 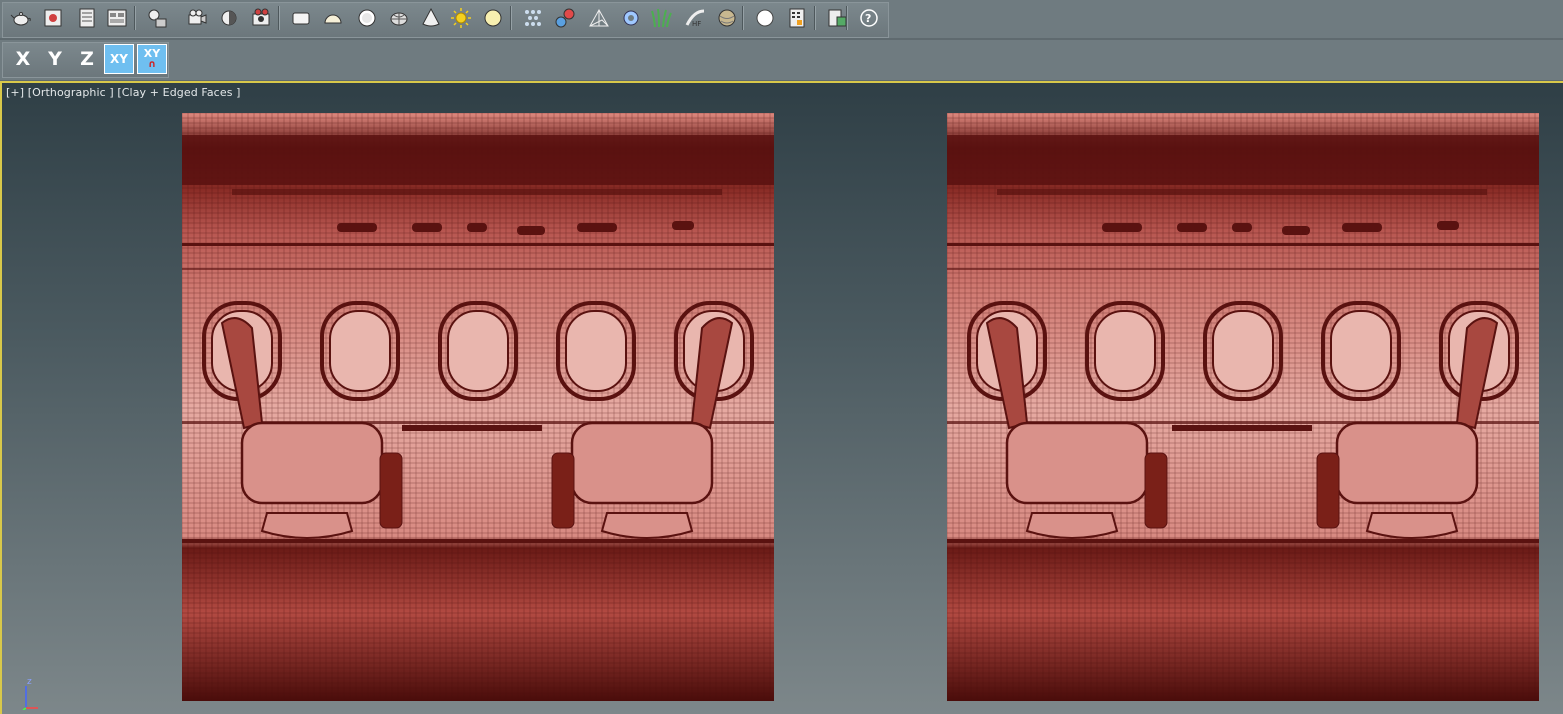 I want to click on box-shape-icon, so click(x=301, y=18).